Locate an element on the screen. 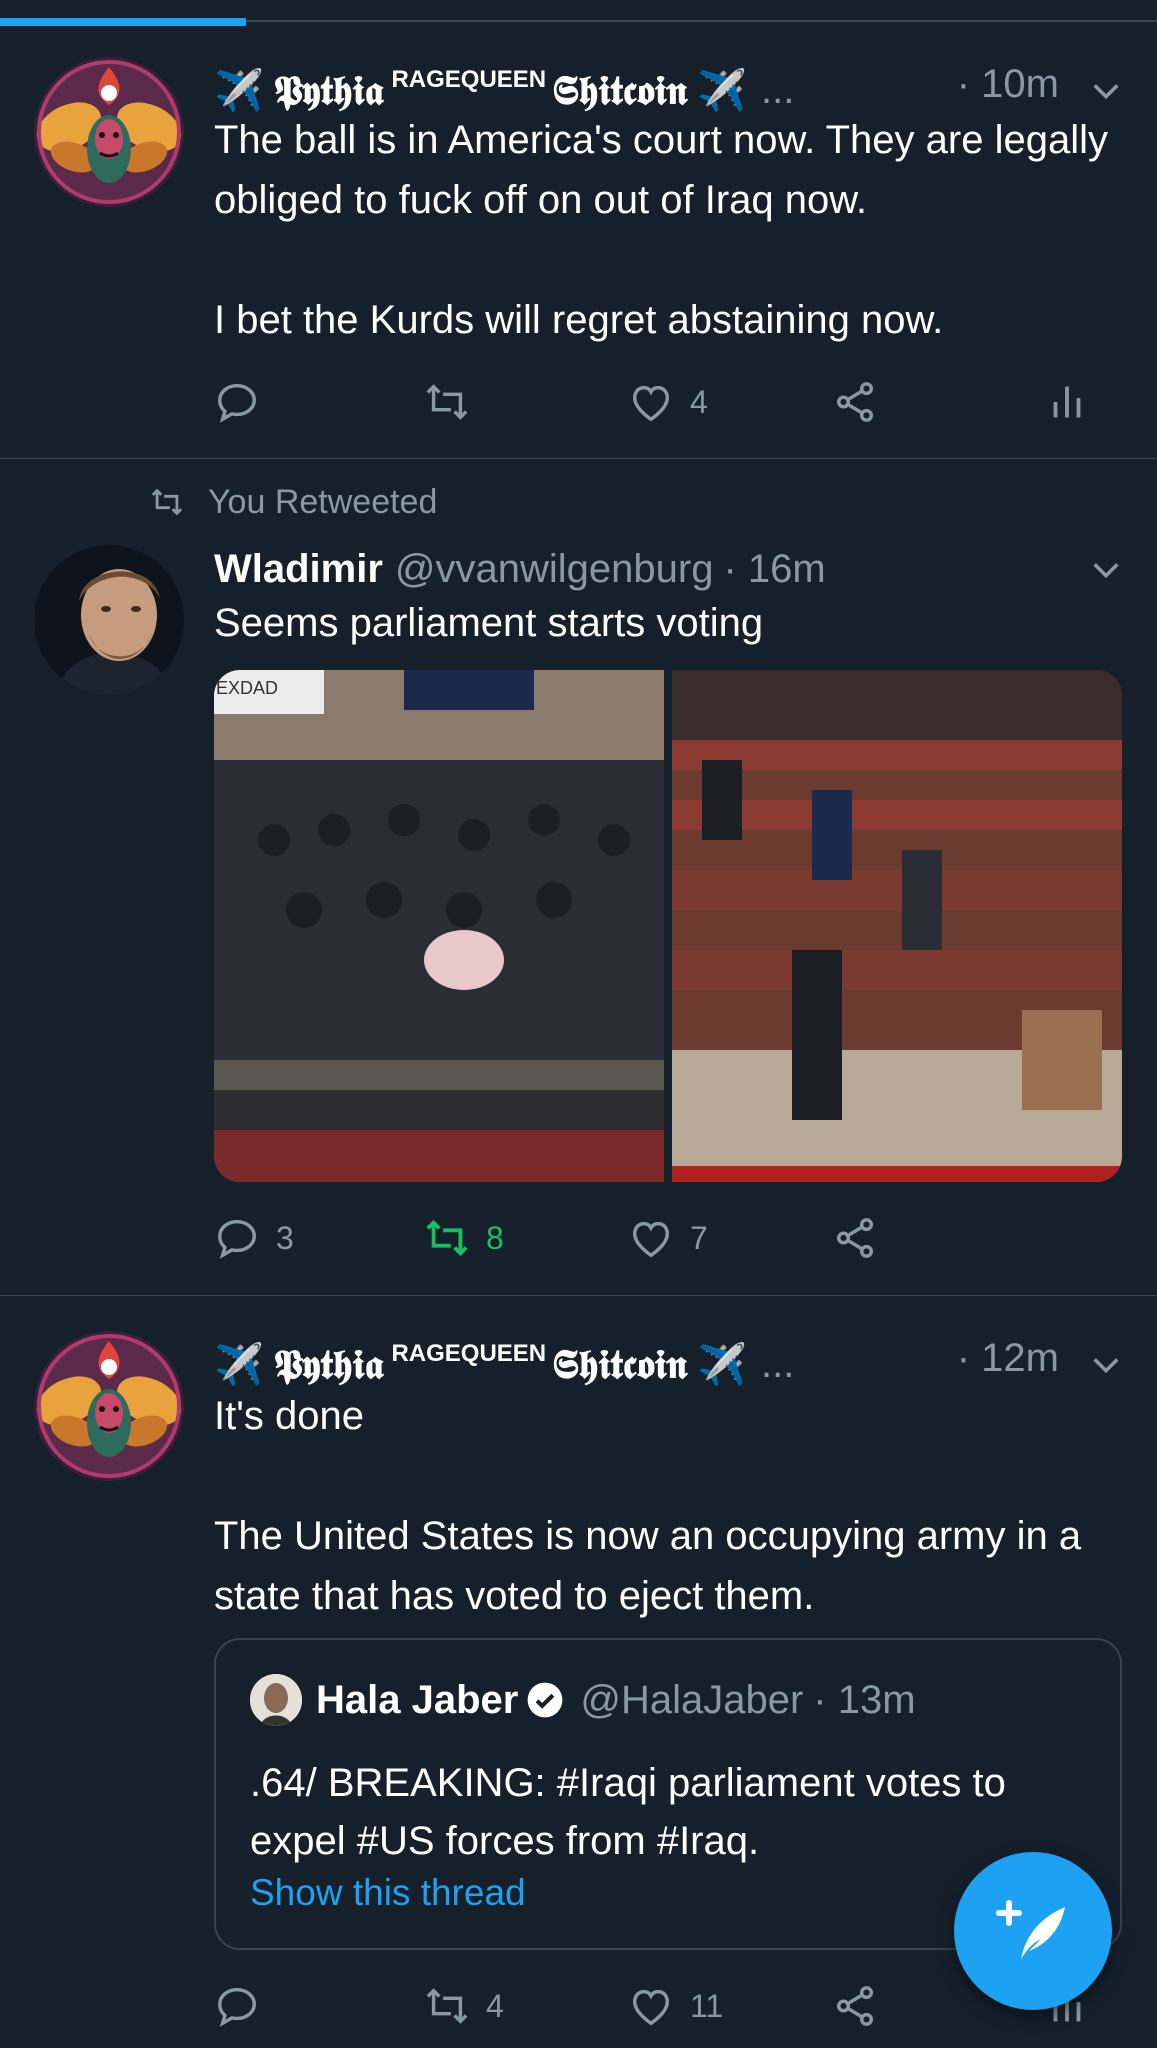  tweet-text: Seems parliament starts voting is located at coordinates (489, 623).